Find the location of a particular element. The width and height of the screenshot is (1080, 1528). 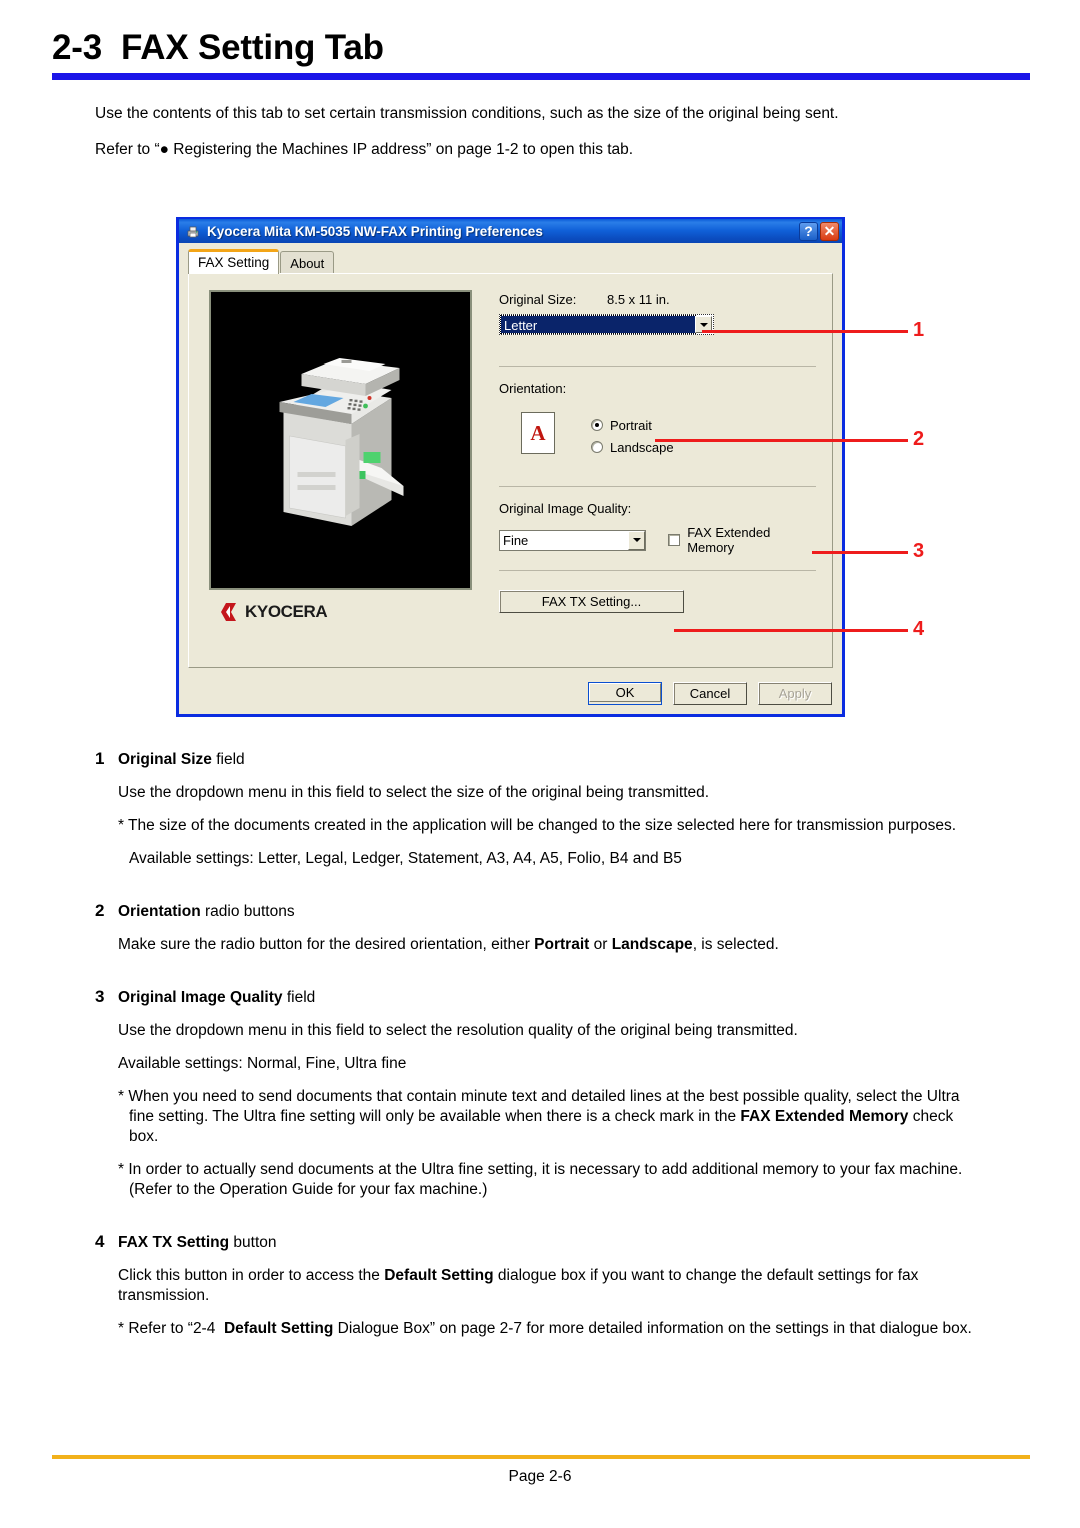

kyocera-mark-icon is located at coordinates (230, 612).